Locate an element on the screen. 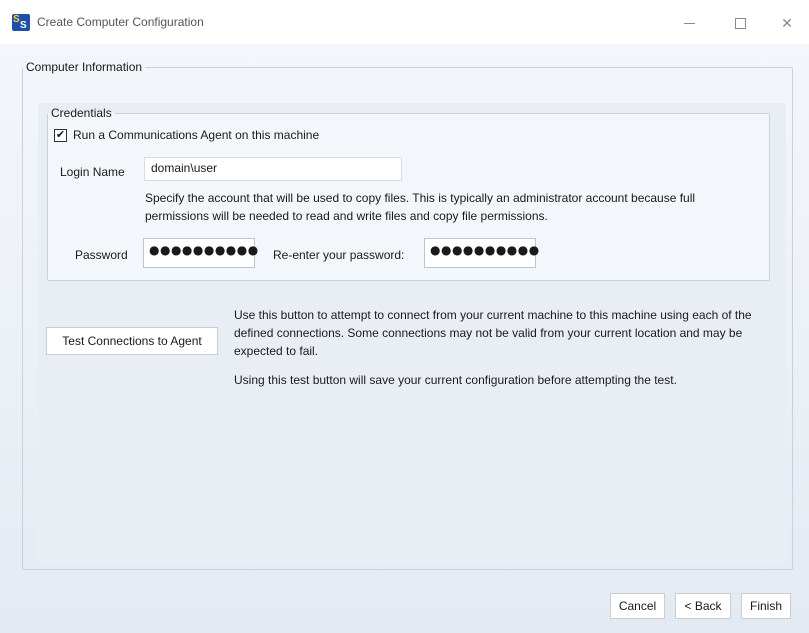 This screenshot has width=809, height=633. password-label: Password is located at coordinates (101, 255).